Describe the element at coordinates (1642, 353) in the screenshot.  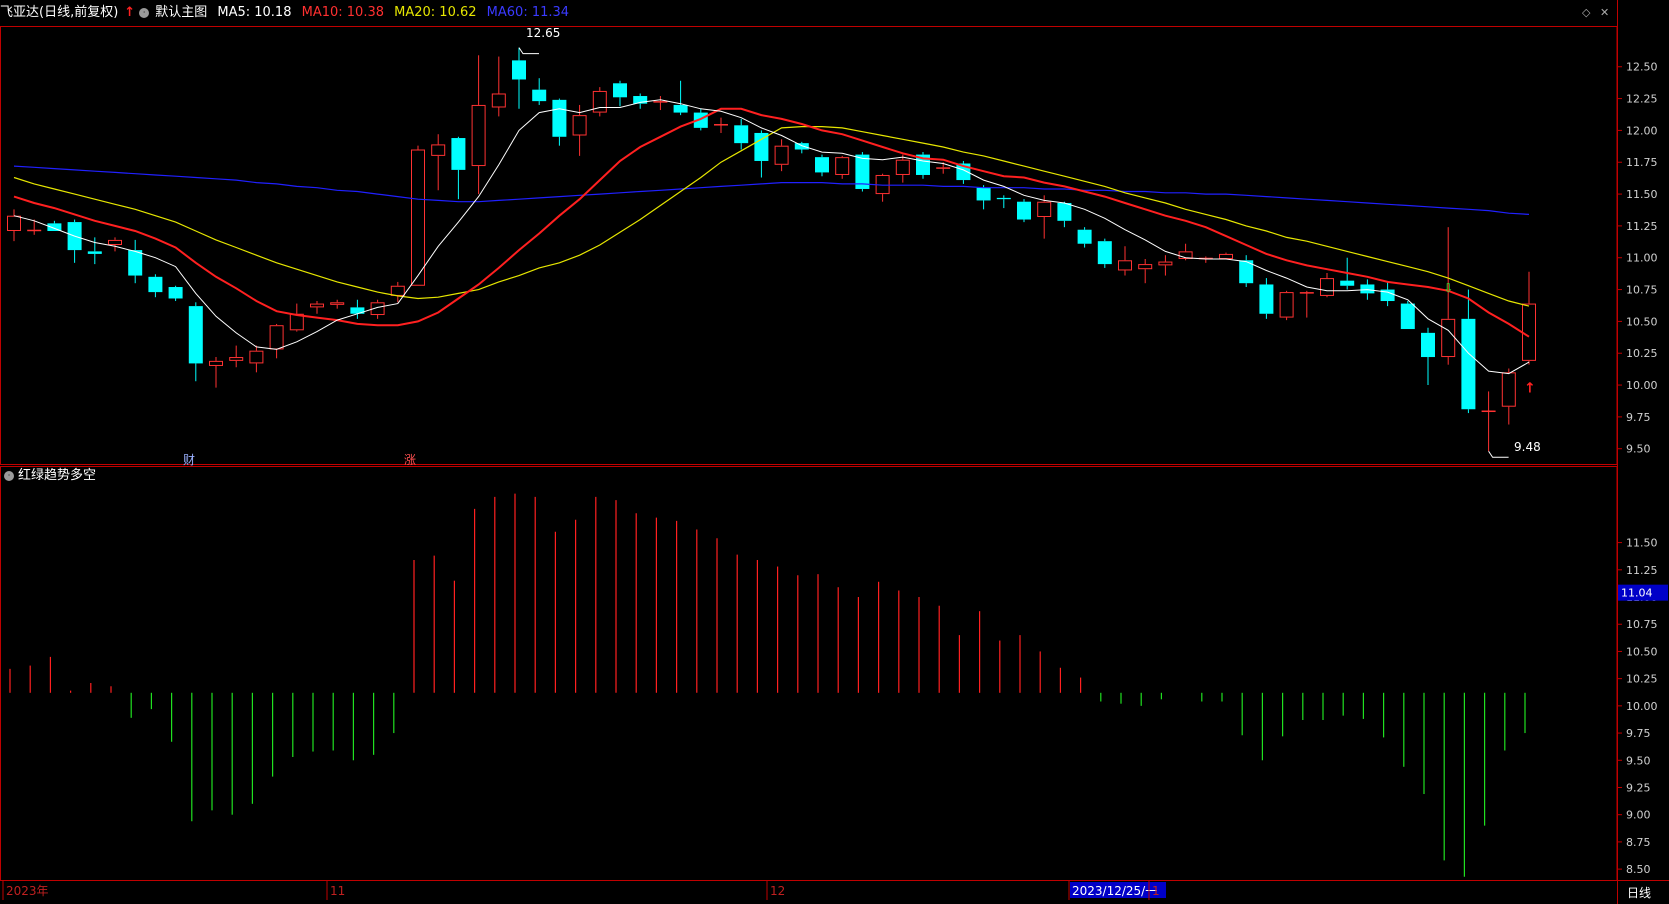
I see `y-tick-label: 10.25` at that location.